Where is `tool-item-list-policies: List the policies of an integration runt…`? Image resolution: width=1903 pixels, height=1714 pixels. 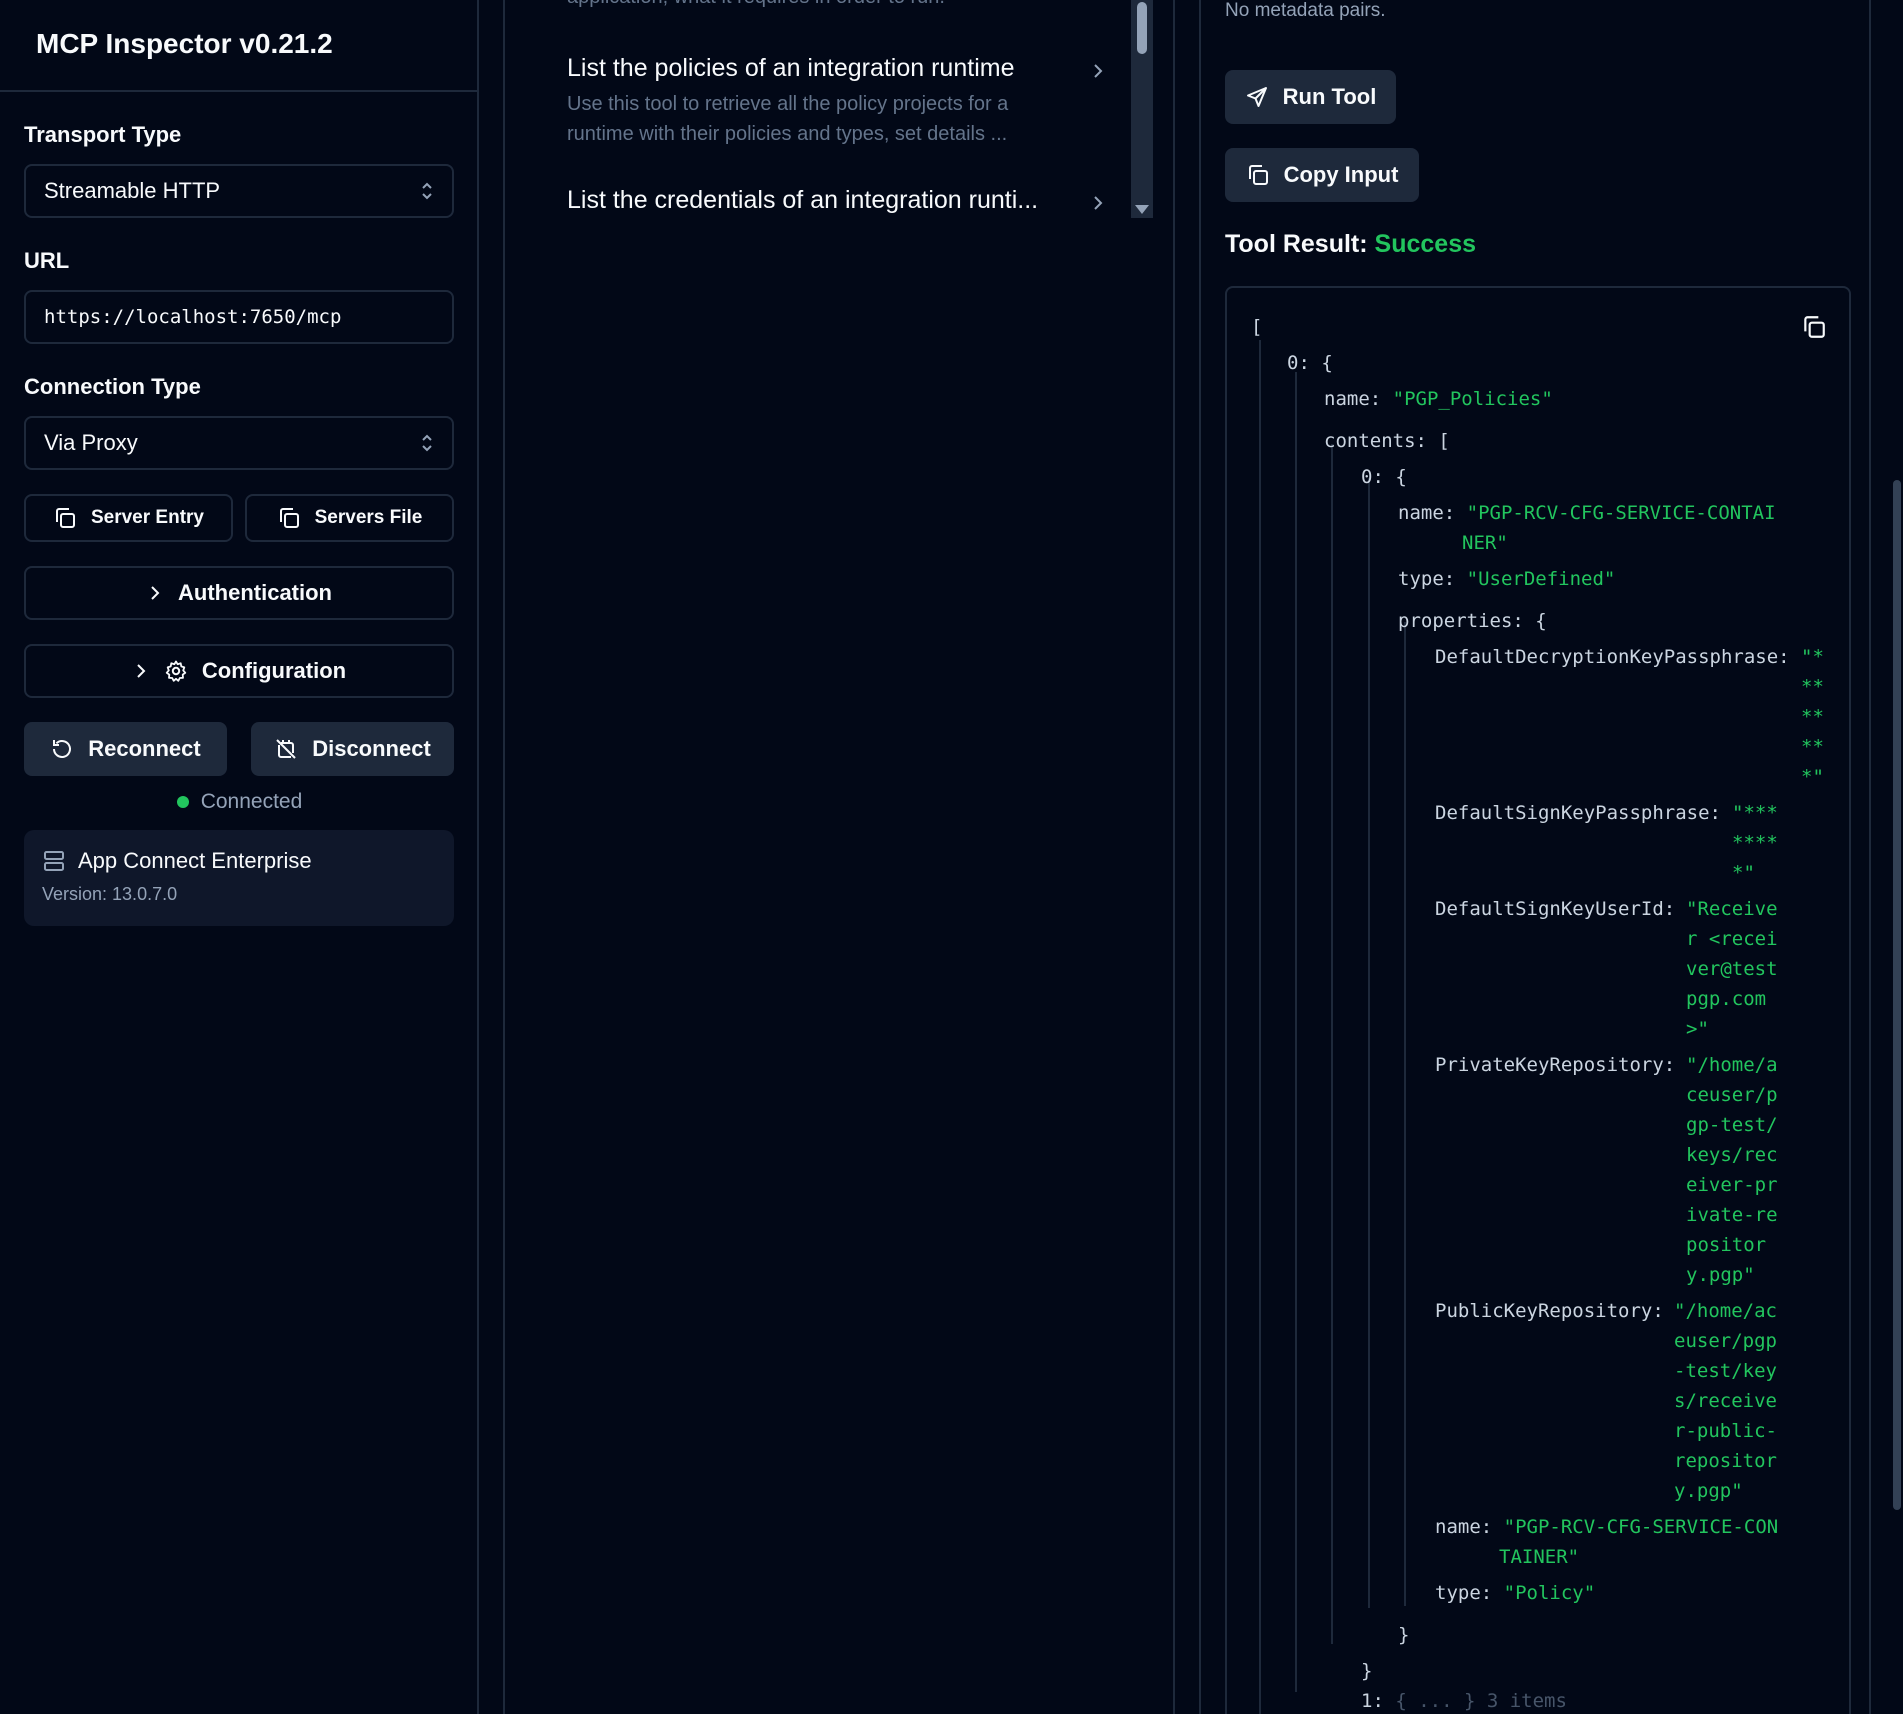
tool-item-list-policies: List the policies of an integration runt… is located at coordinates (837, 101).